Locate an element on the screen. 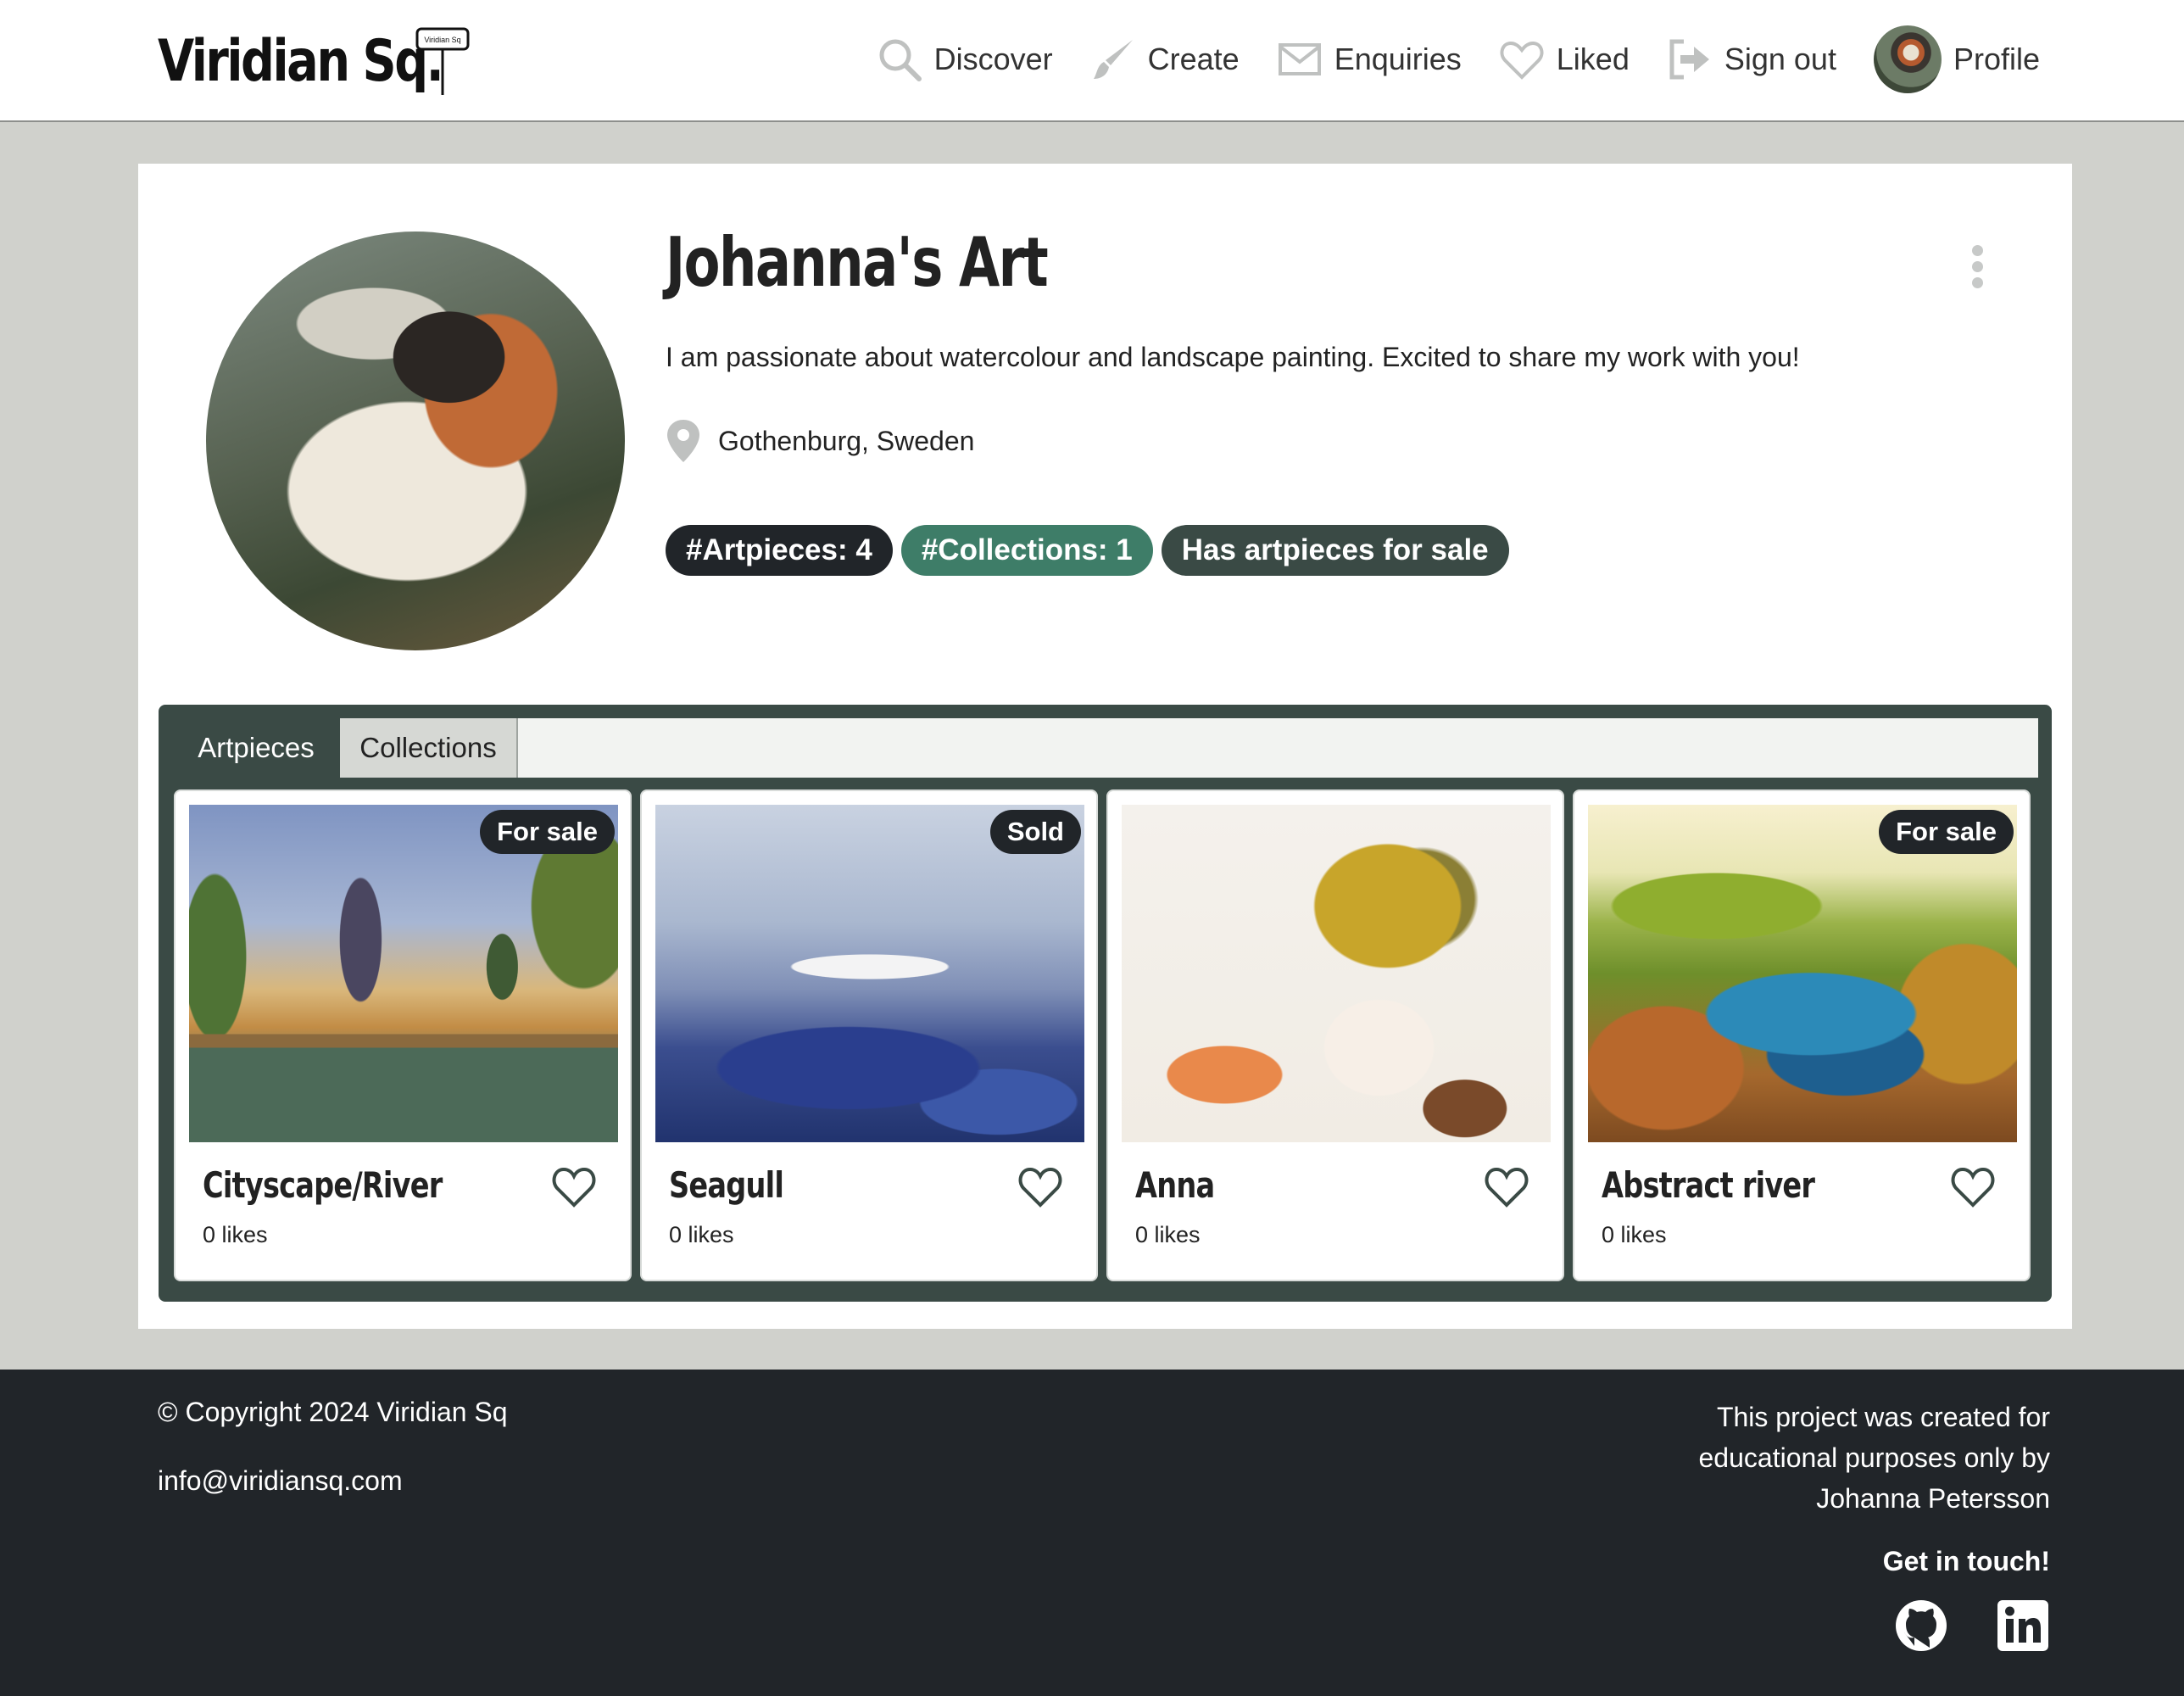 The height and width of the screenshot is (1696, 2184). nav-liked-label: Liked is located at coordinates (1593, 59).